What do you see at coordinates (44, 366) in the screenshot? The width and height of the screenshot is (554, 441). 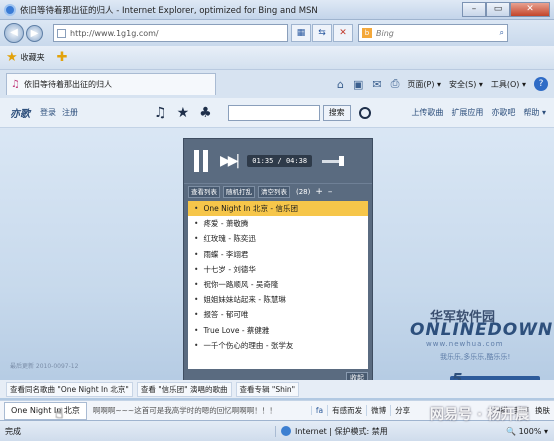 I see `last-updated: 最后更新 2010-0097-12` at bounding box center [44, 366].